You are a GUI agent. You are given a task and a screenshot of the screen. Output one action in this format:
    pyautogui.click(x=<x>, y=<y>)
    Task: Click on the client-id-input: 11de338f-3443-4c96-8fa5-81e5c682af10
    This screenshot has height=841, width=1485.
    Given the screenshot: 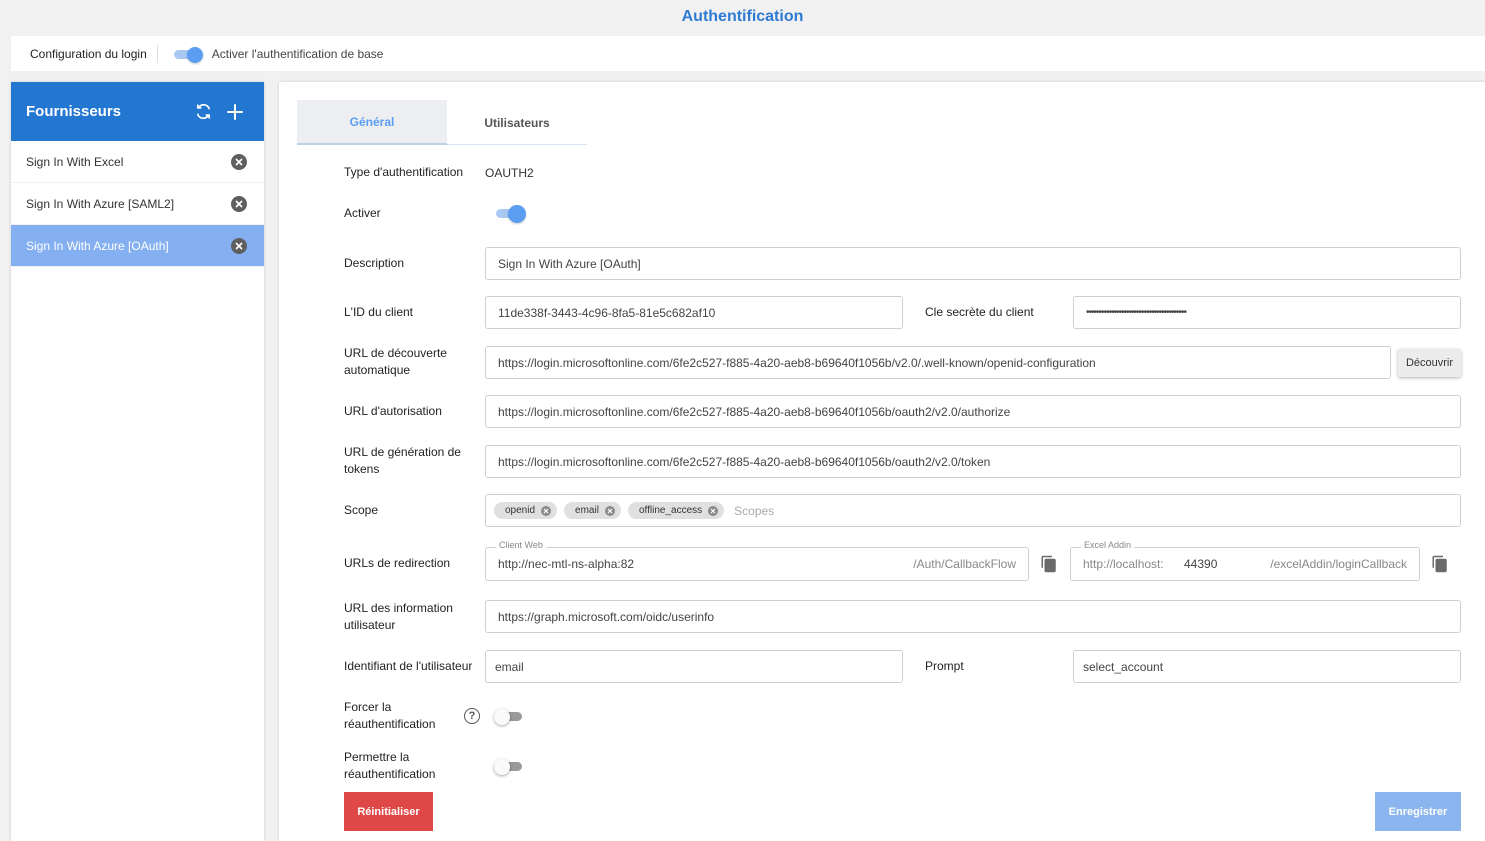 What is the action you would take?
    pyautogui.click(x=694, y=312)
    